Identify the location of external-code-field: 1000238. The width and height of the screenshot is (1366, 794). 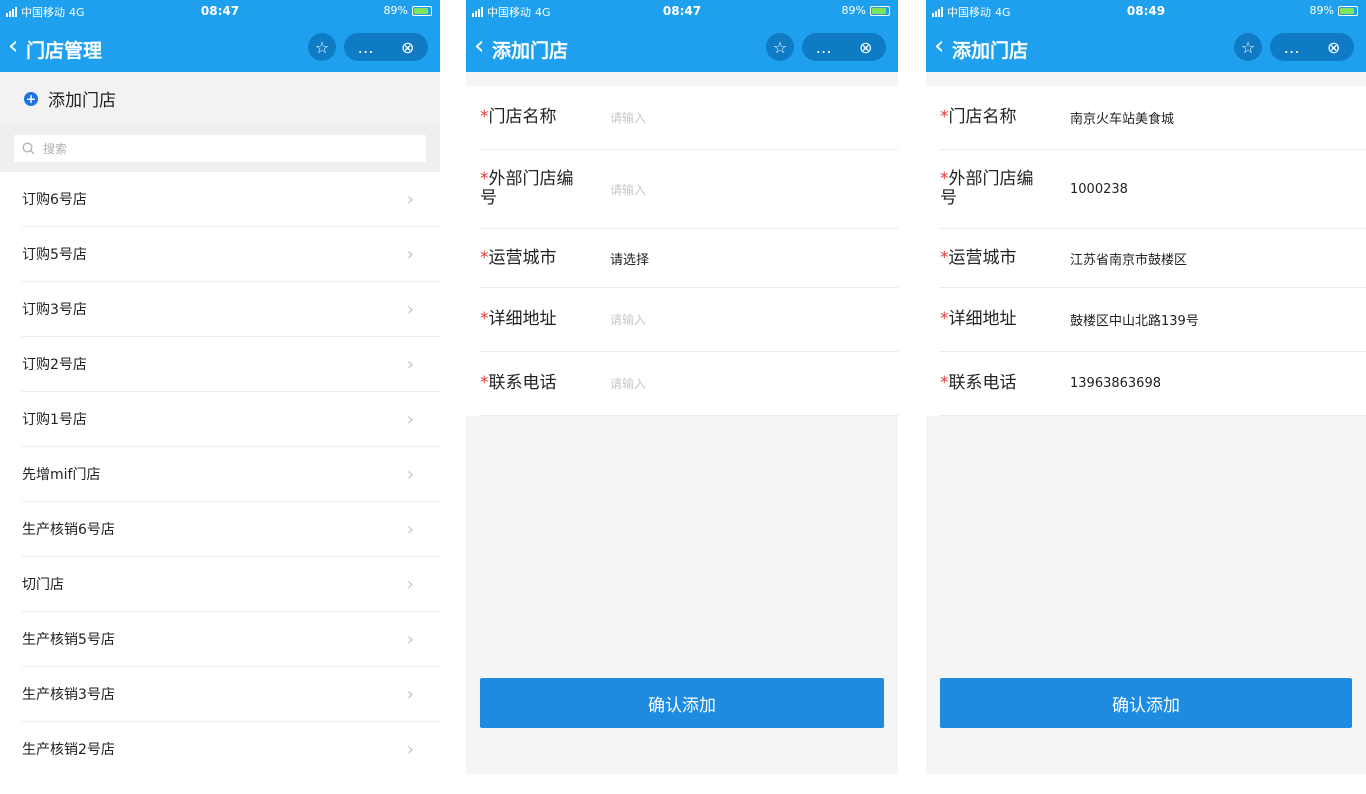
(1099, 189).